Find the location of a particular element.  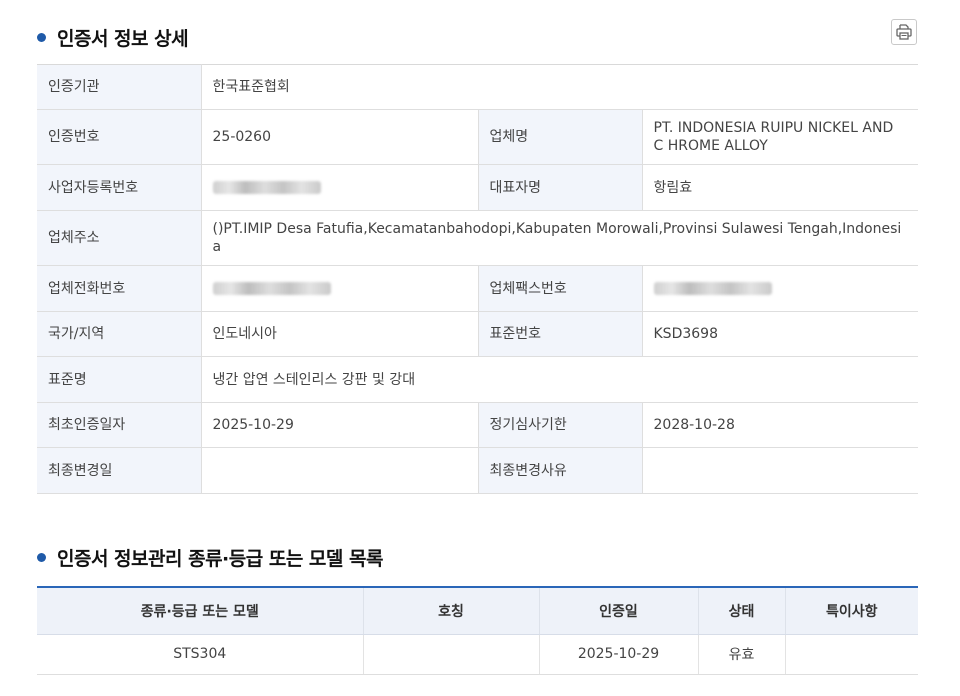

country-label: 국가/지역 is located at coordinates (119, 334).